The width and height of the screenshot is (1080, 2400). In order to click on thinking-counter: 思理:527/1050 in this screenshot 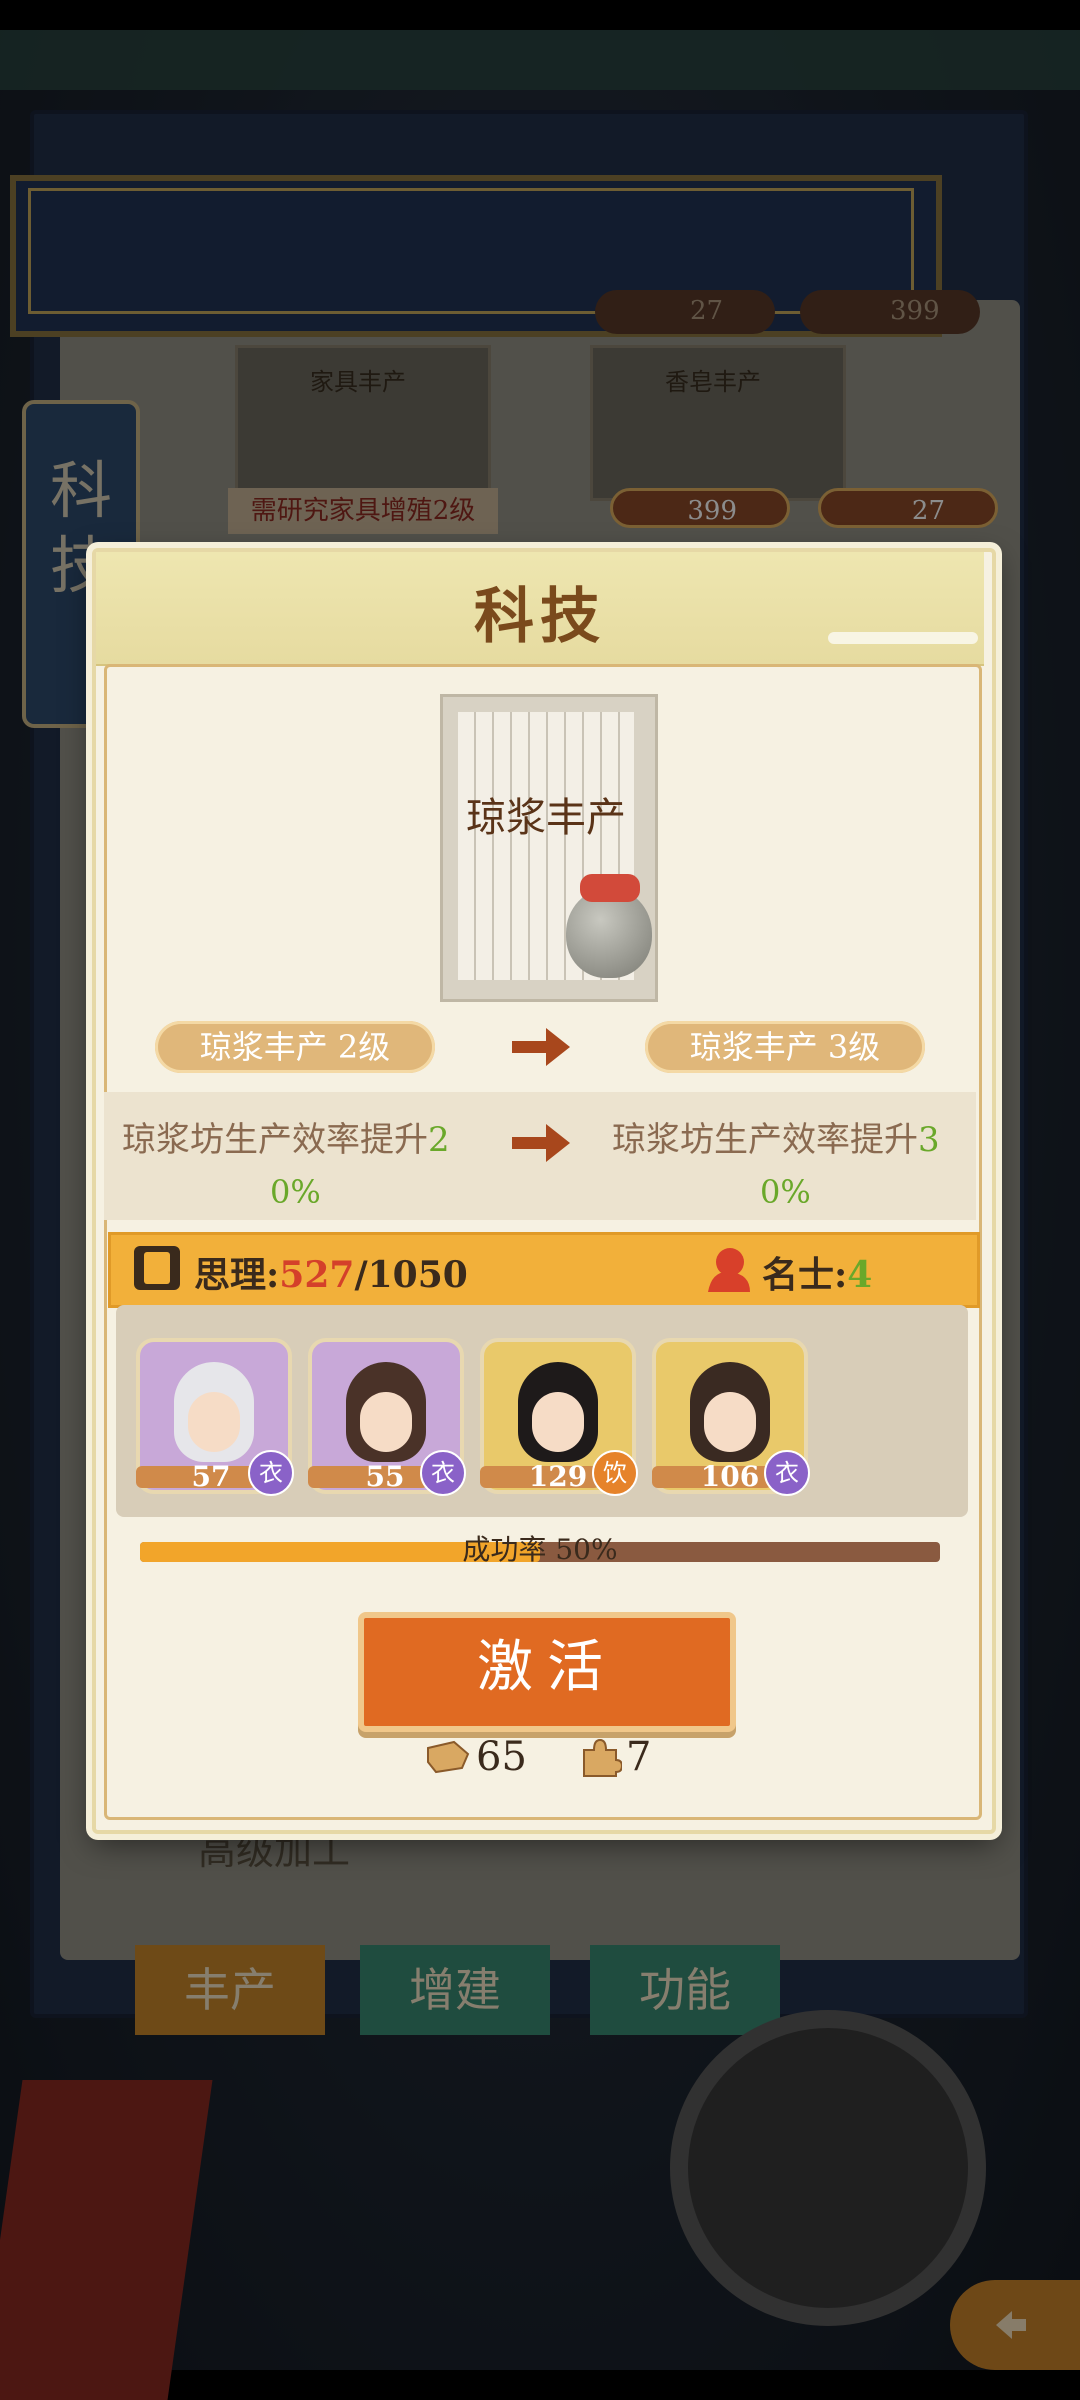, I will do `click(331, 1272)`.